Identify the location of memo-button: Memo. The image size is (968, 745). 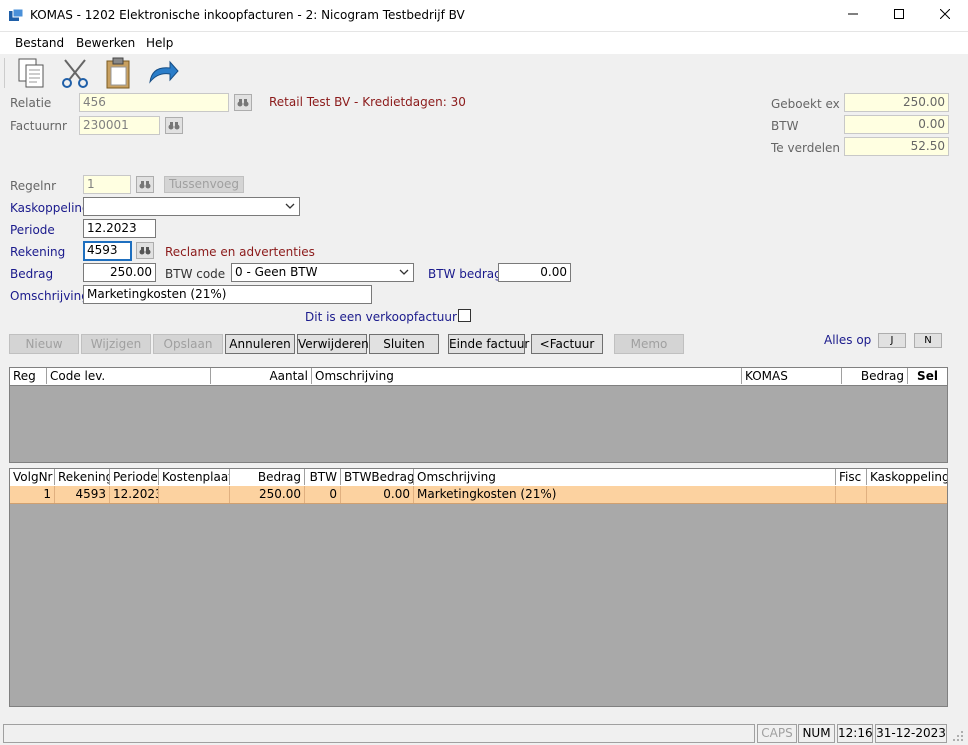
(649, 344).